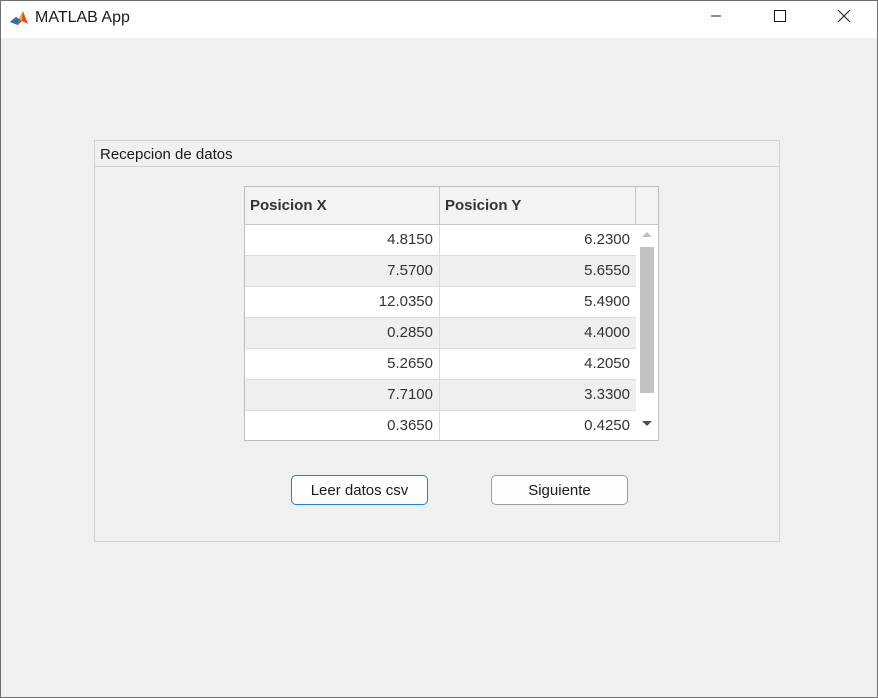  I want to click on minimize-icon, so click(716, 18).